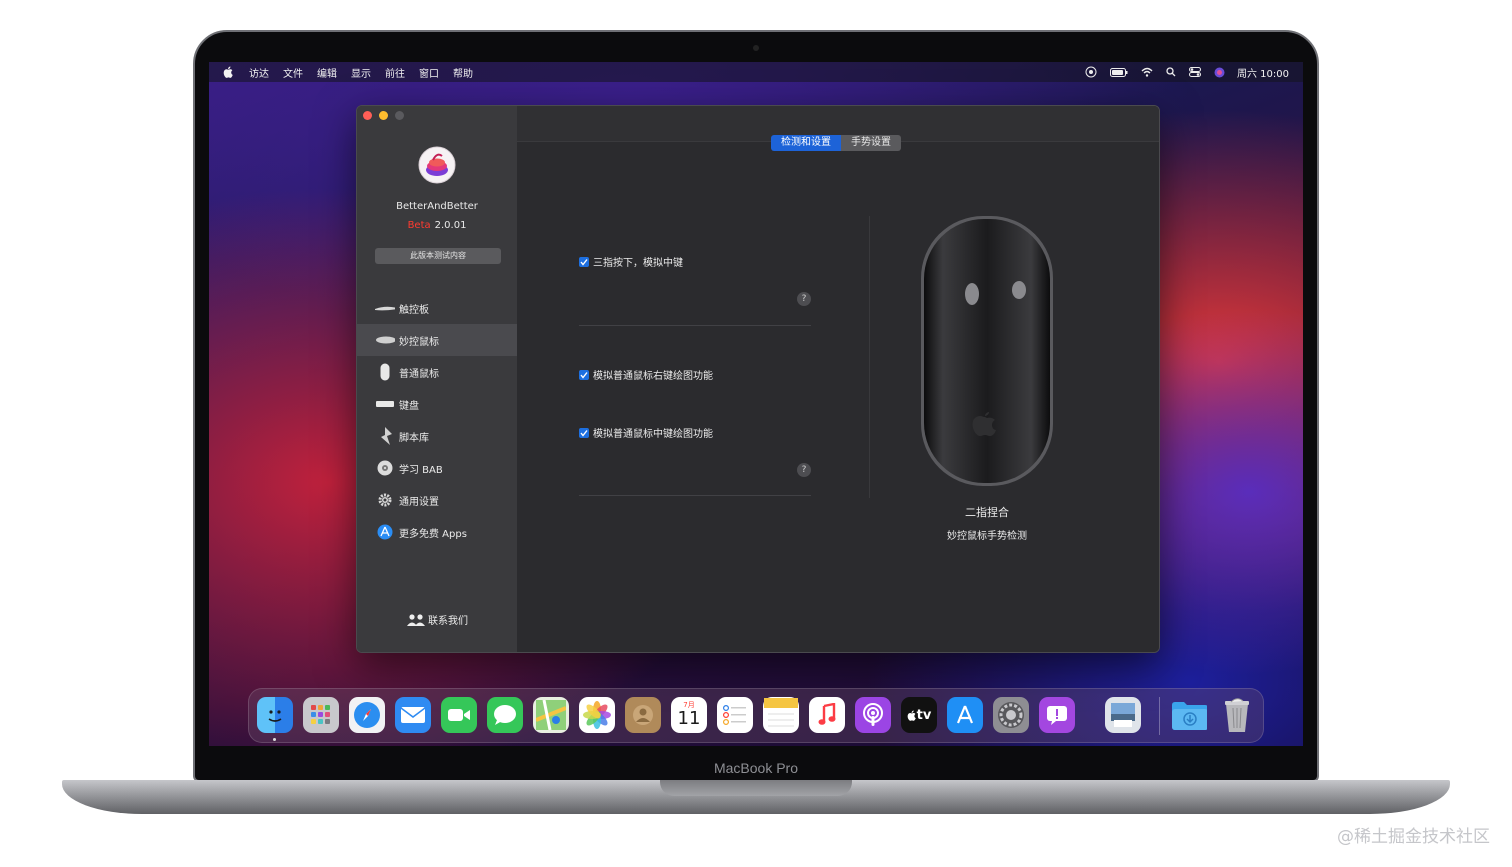 The width and height of the screenshot is (1512, 867). What do you see at coordinates (450, 225) in the screenshot?
I see `version-number: 2.0.01` at bounding box center [450, 225].